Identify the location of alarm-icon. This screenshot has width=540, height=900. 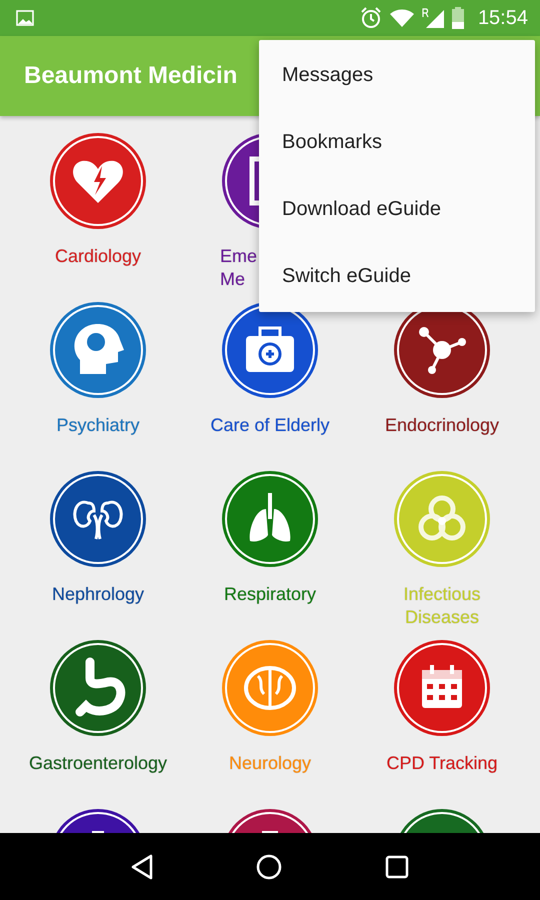
(371, 18).